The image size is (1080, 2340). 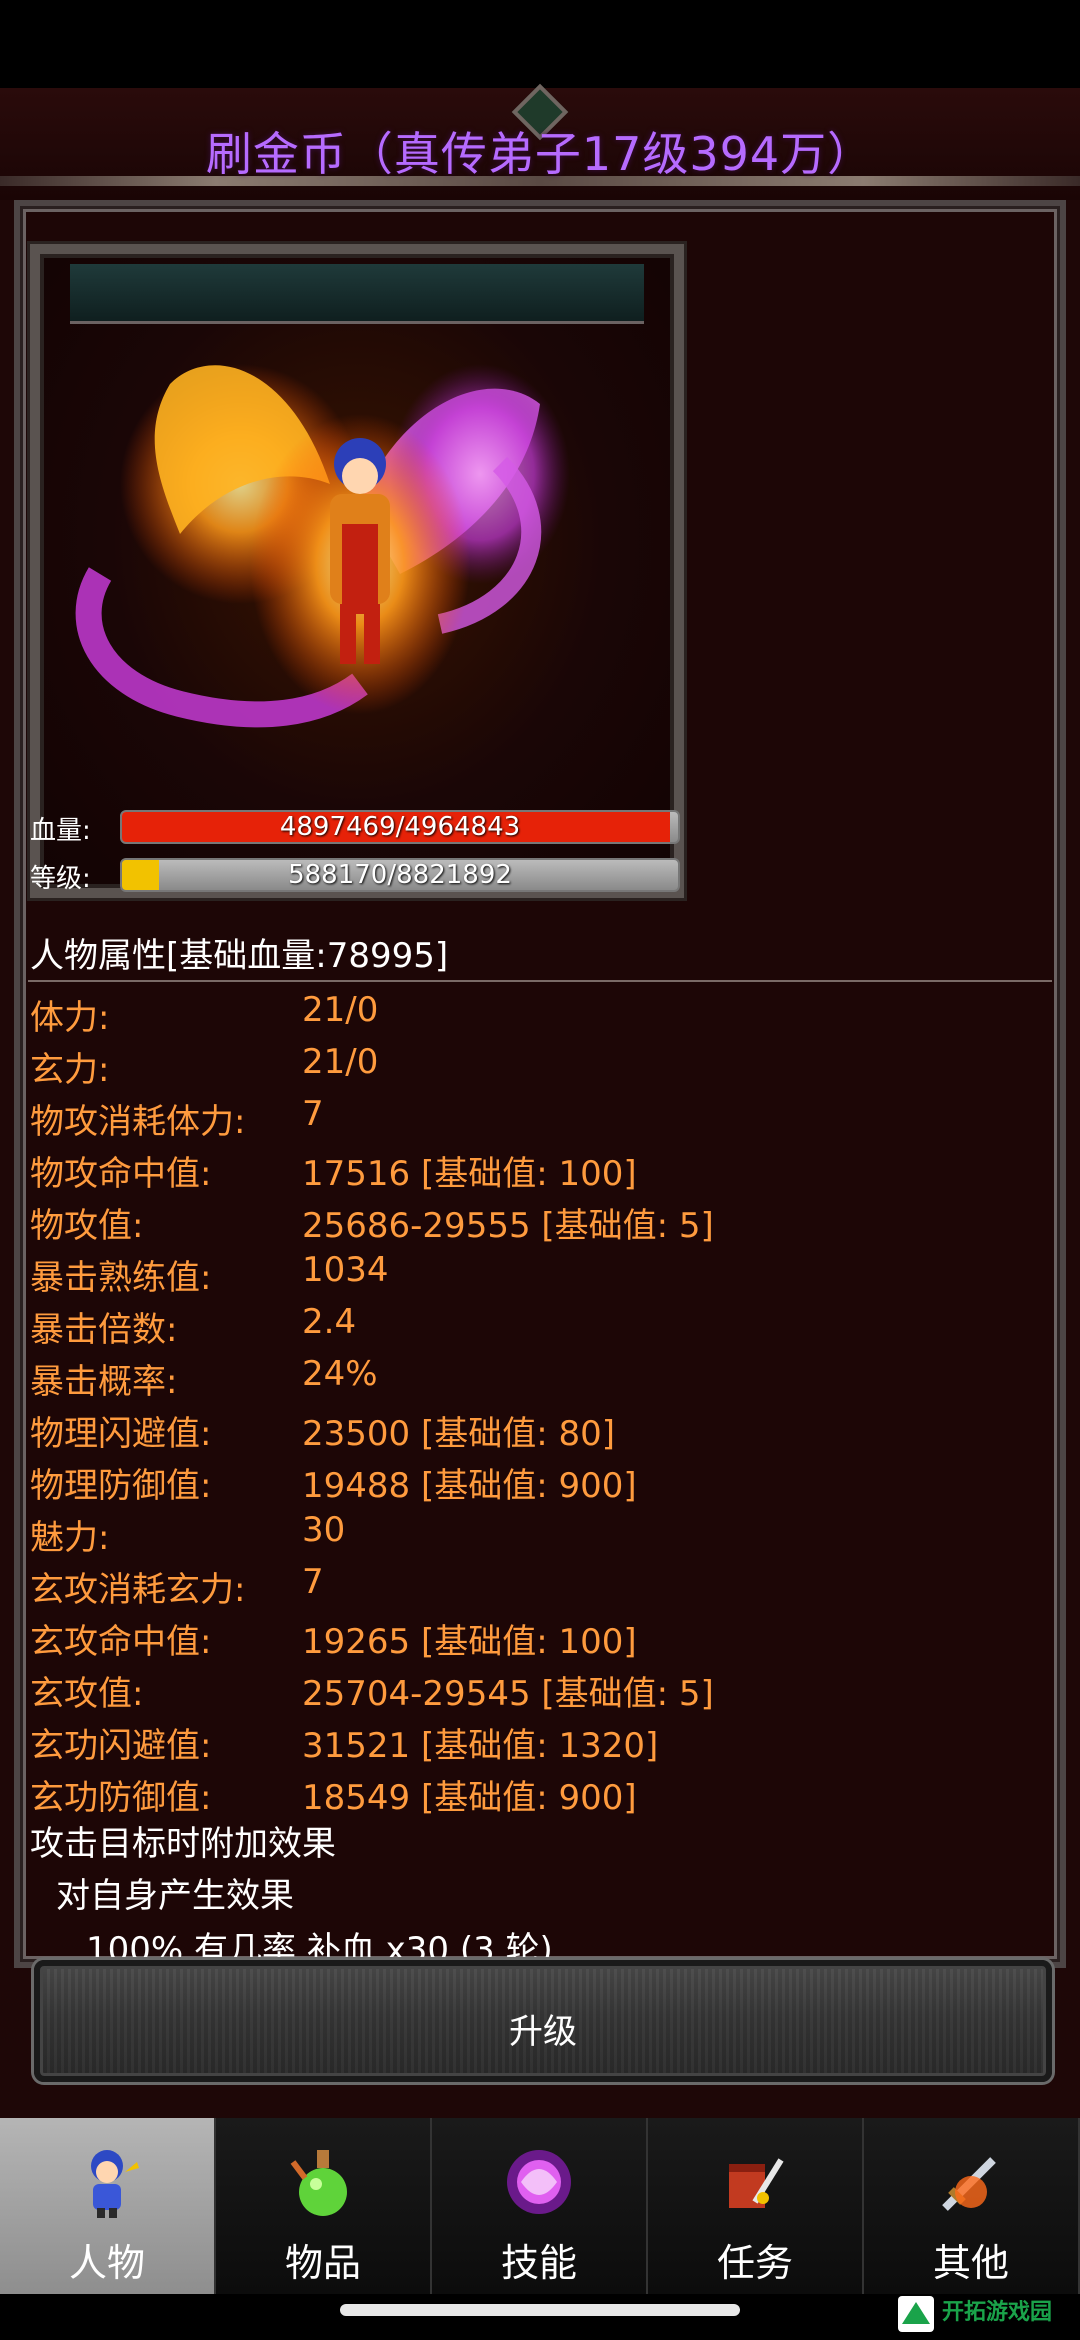 I want to click on watermark: 开拓游戏园, so click(x=986, y=2314).